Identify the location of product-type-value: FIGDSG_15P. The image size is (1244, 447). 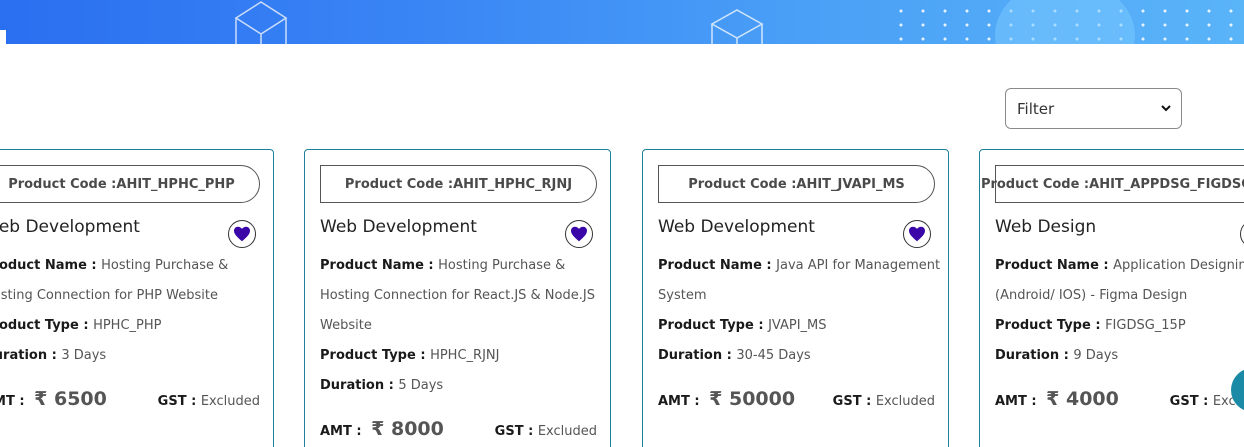
(1145, 325).